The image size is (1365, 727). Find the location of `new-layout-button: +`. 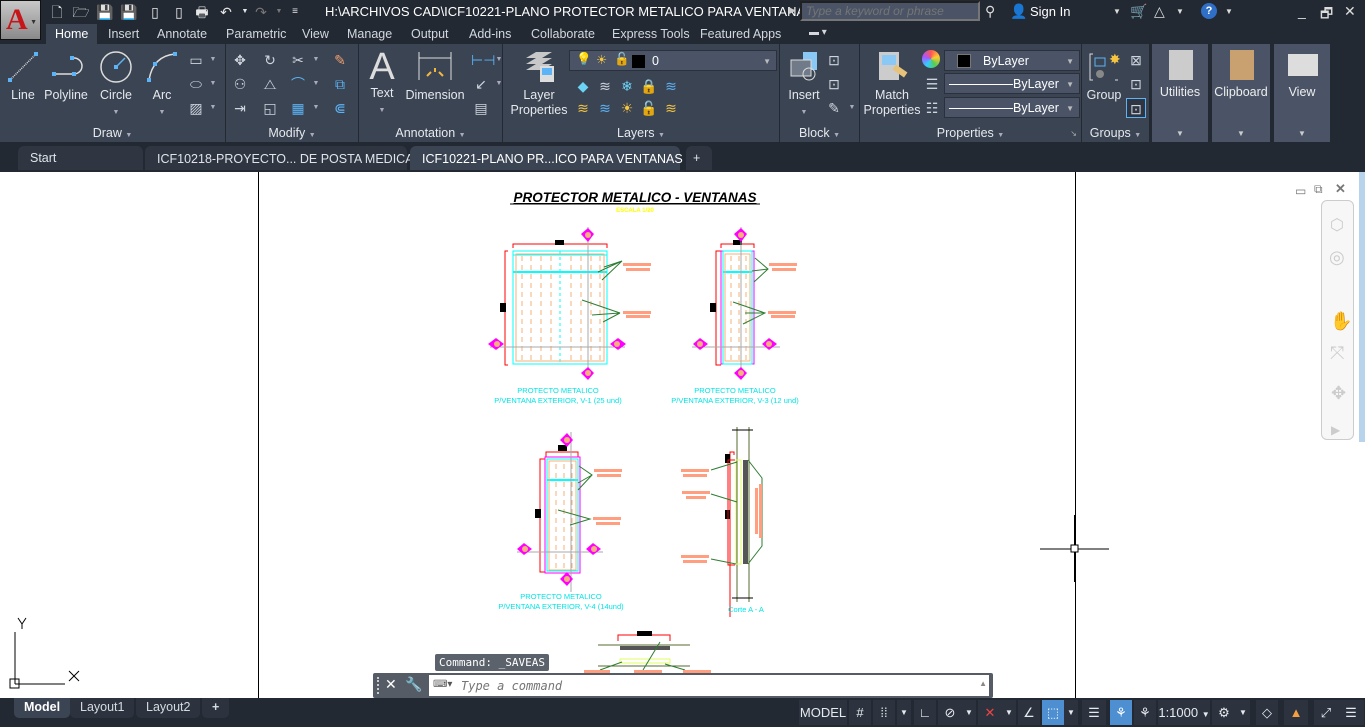

new-layout-button: + is located at coordinates (216, 708).